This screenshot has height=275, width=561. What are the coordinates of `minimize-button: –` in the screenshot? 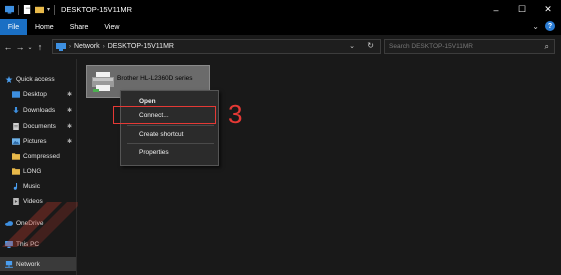 It's located at (496, 9).